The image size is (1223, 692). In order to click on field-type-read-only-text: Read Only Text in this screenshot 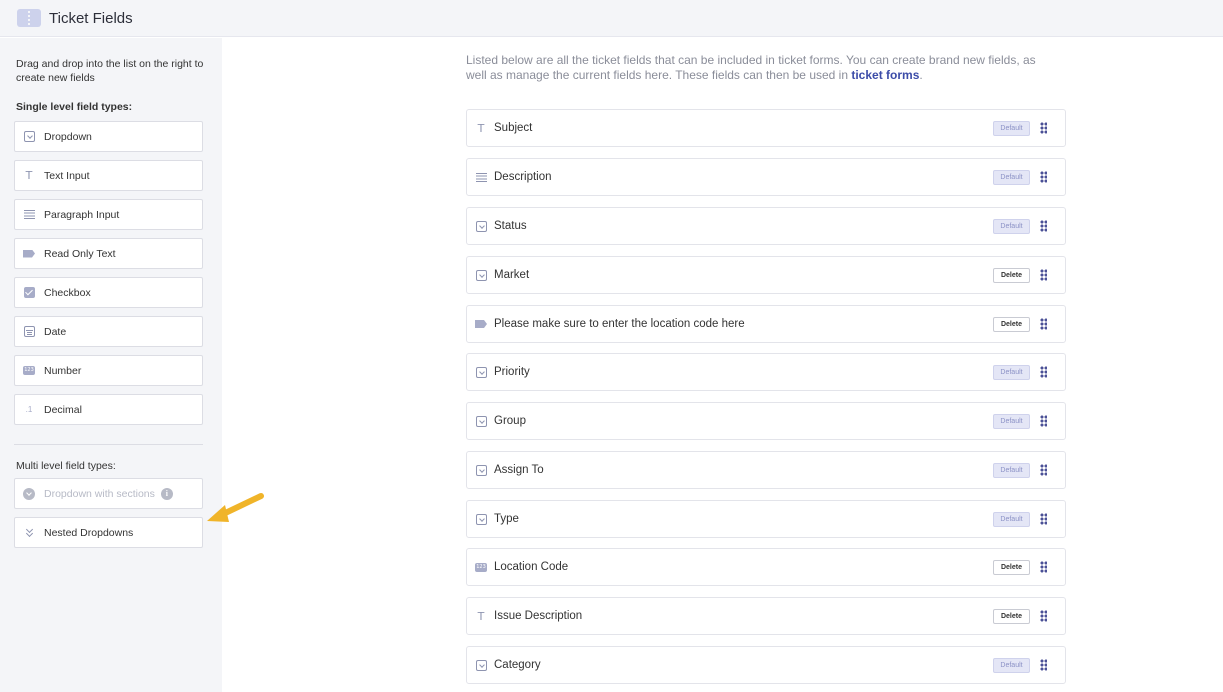, I will do `click(108, 253)`.